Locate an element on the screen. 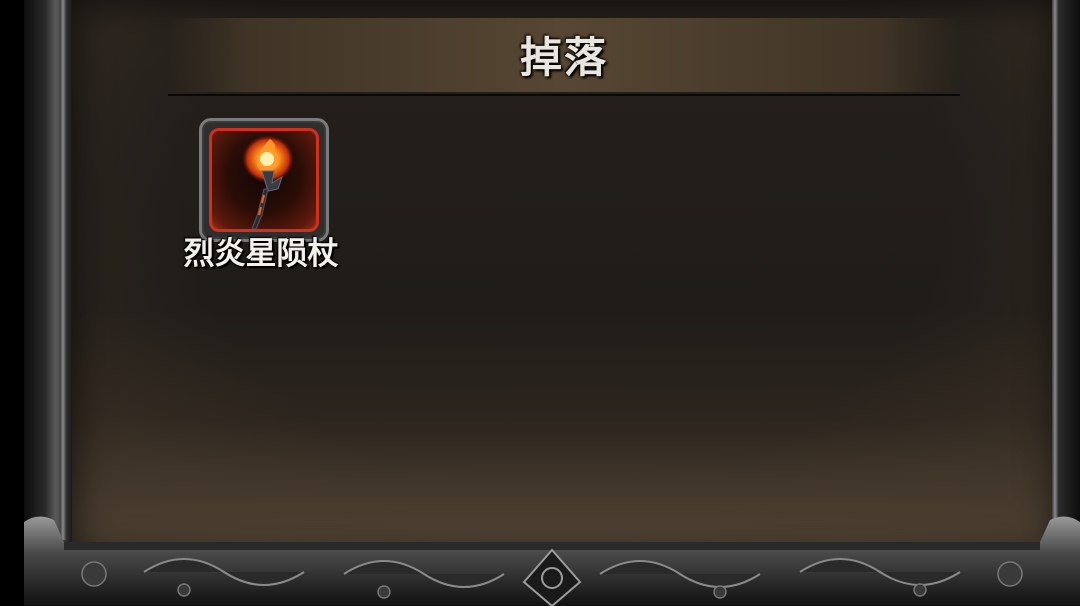  panel-title: 掉落 is located at coordinates (563, 57).